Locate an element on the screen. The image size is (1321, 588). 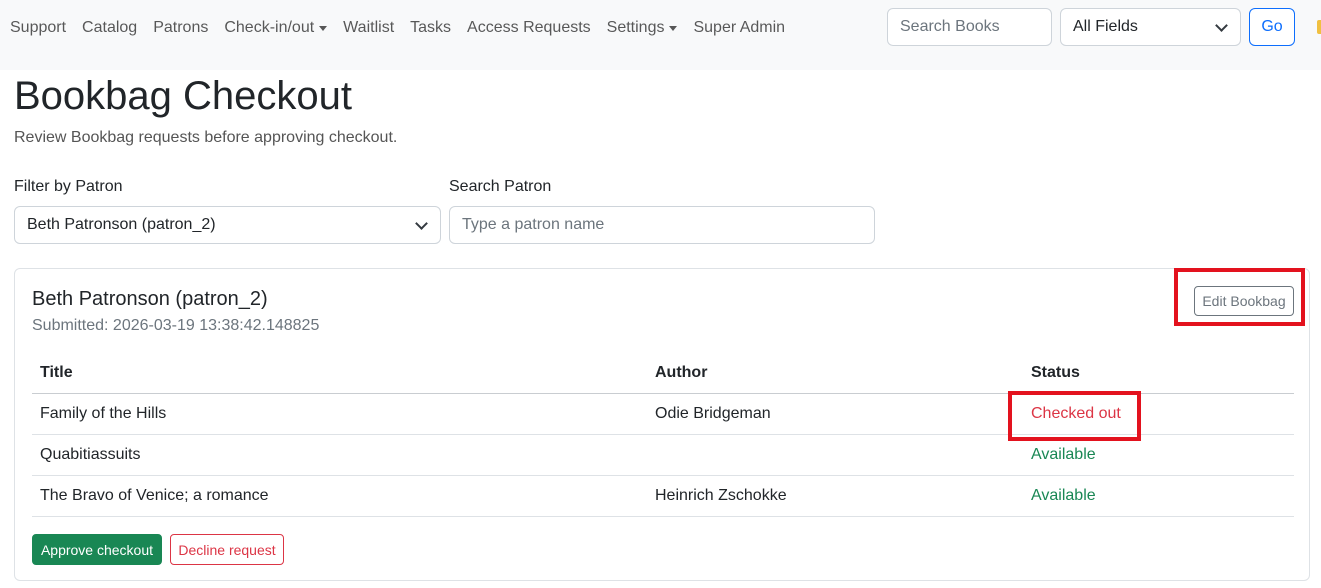
search-patron-label: Search Patron is located at coordinates (500, 186).